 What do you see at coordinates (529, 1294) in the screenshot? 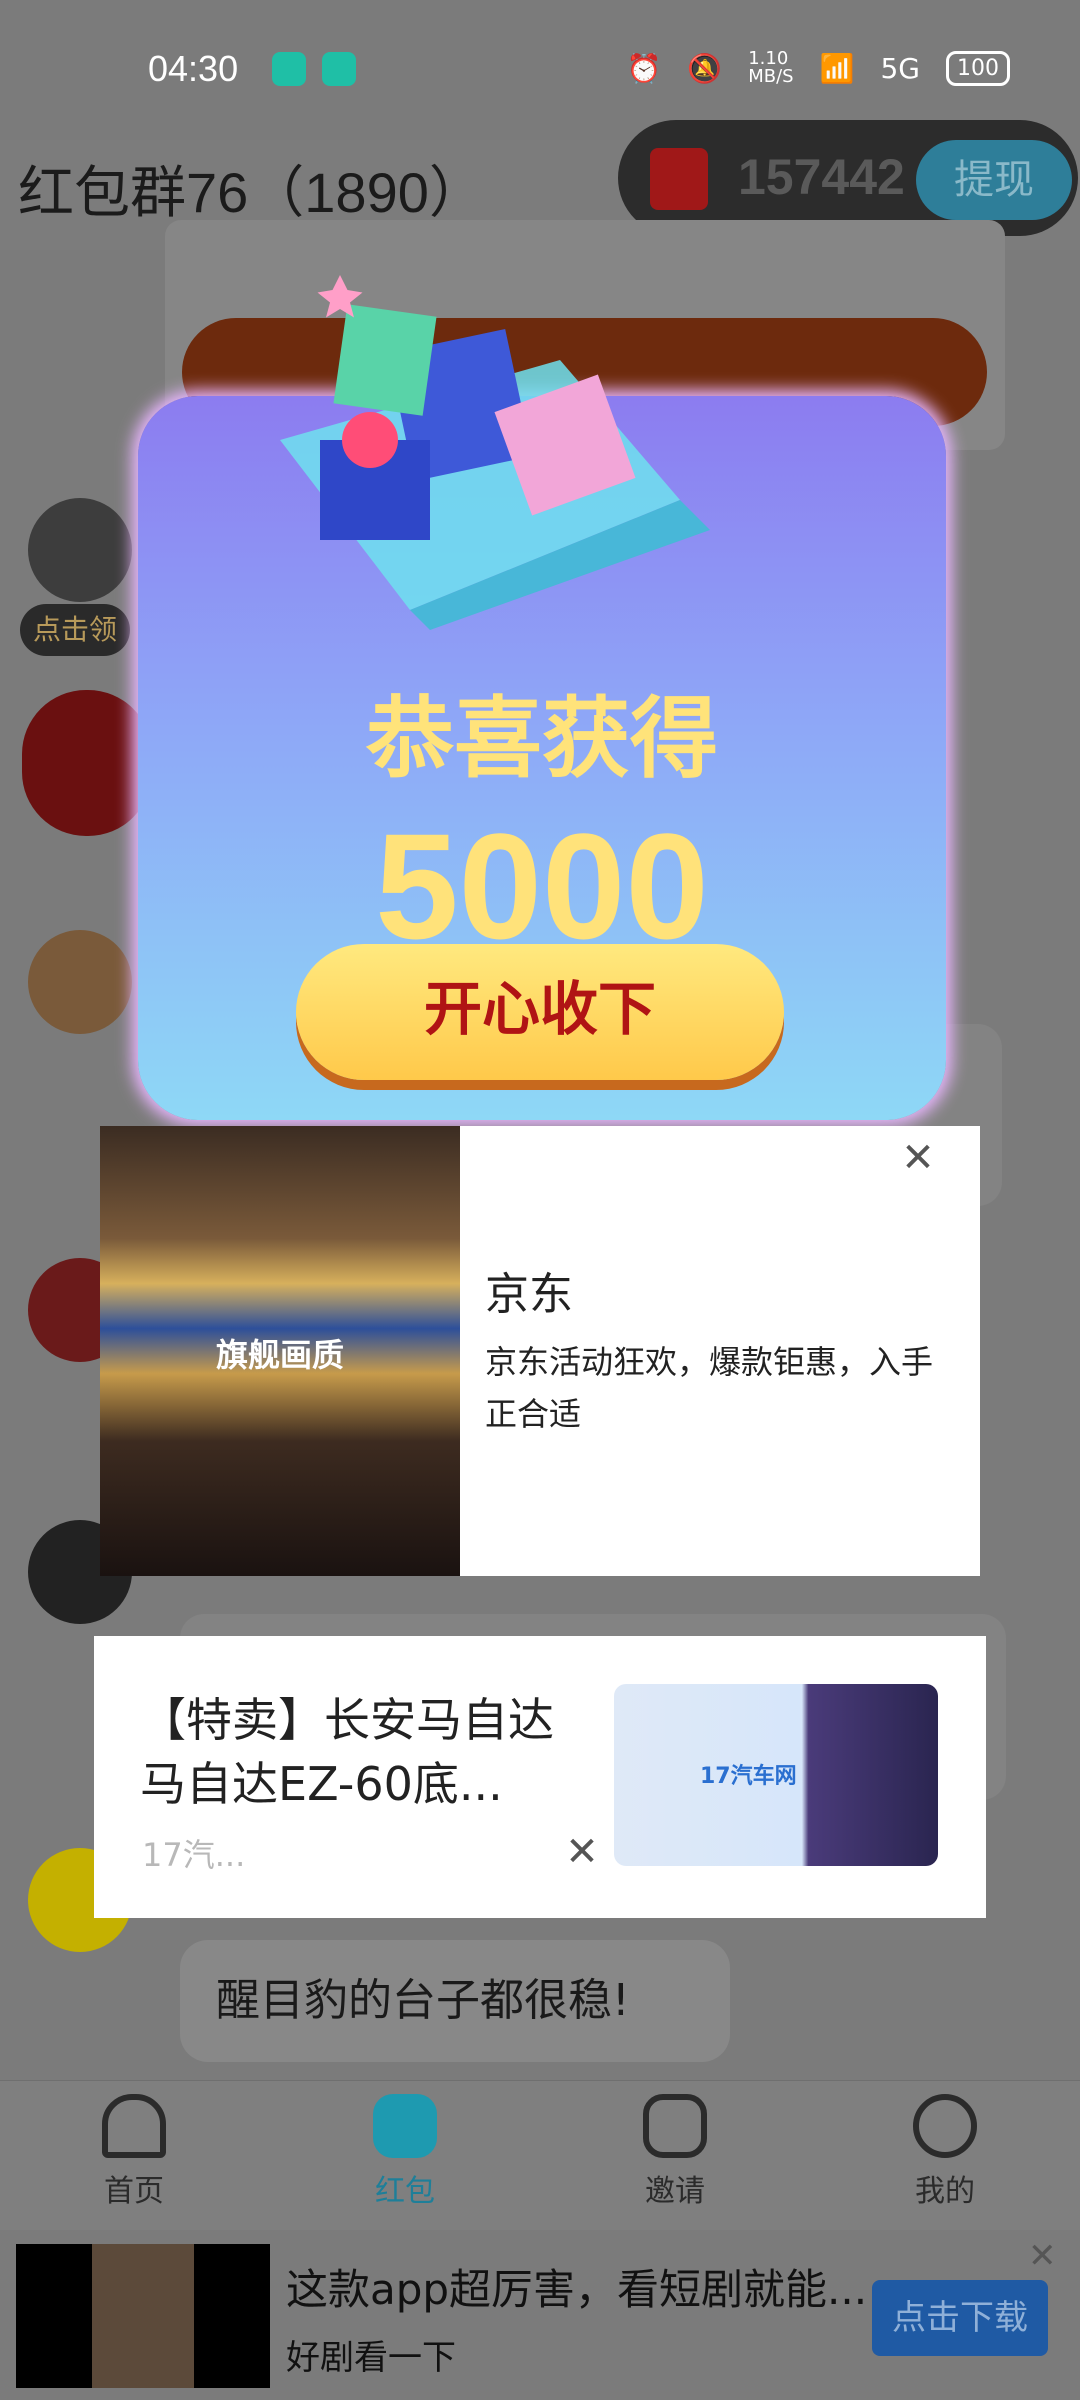
I see `ad-title: 京东` at bounding box center [529, 1294].